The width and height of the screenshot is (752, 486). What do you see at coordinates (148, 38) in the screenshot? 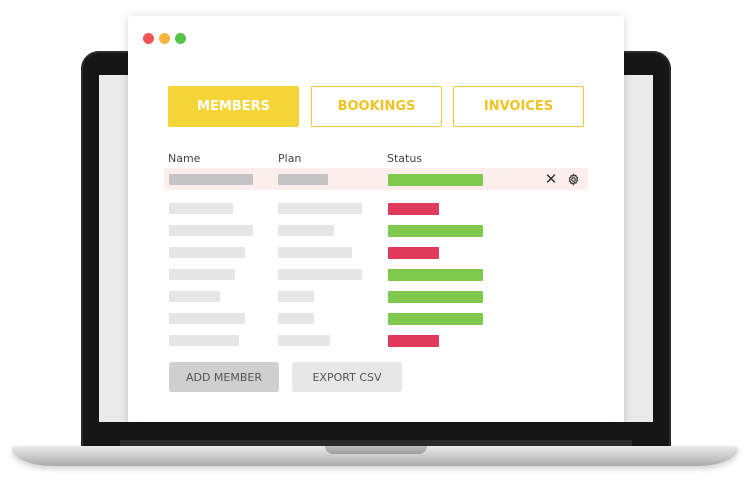
I see `close-window-icon` at bounding box center [148, 38].